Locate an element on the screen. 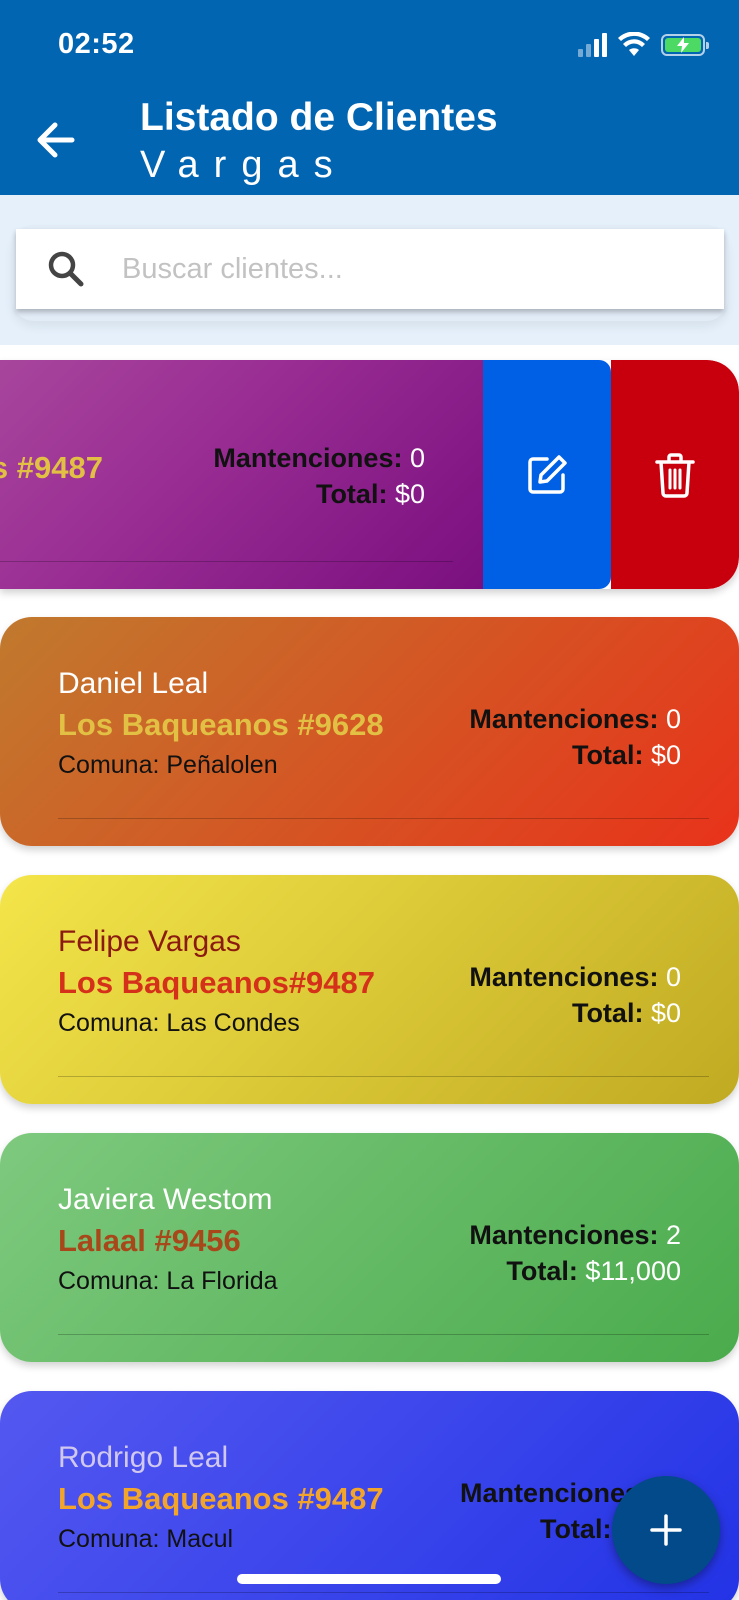 This screenshot has width=739, height=1600. edit-icon is located at coordinates (547, 474).